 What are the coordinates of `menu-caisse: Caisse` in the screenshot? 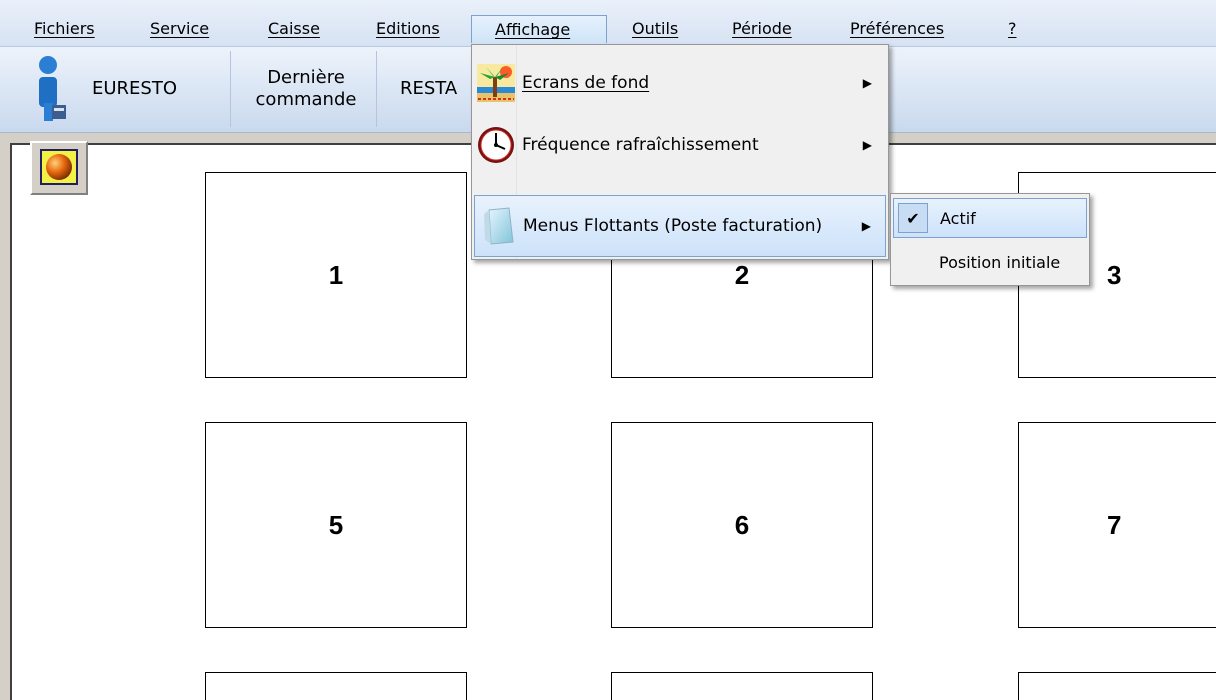 It's located at (294, 29).